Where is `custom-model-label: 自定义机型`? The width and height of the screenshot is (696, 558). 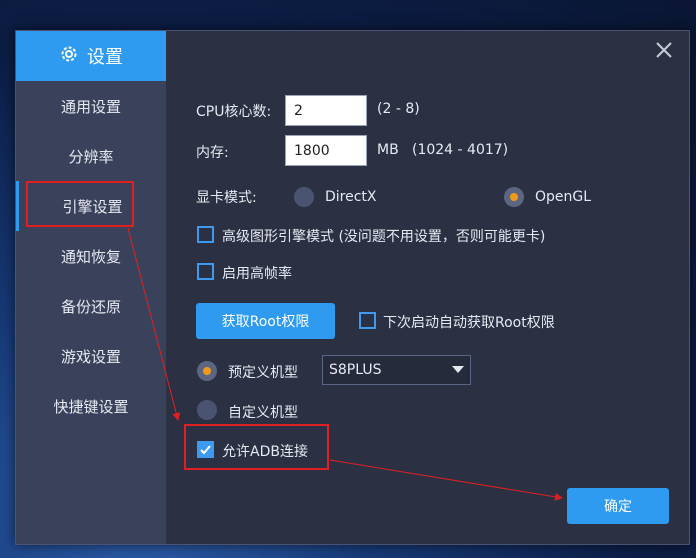
custom-model-label: 自定义机型 is located at coordinates (263, 413).